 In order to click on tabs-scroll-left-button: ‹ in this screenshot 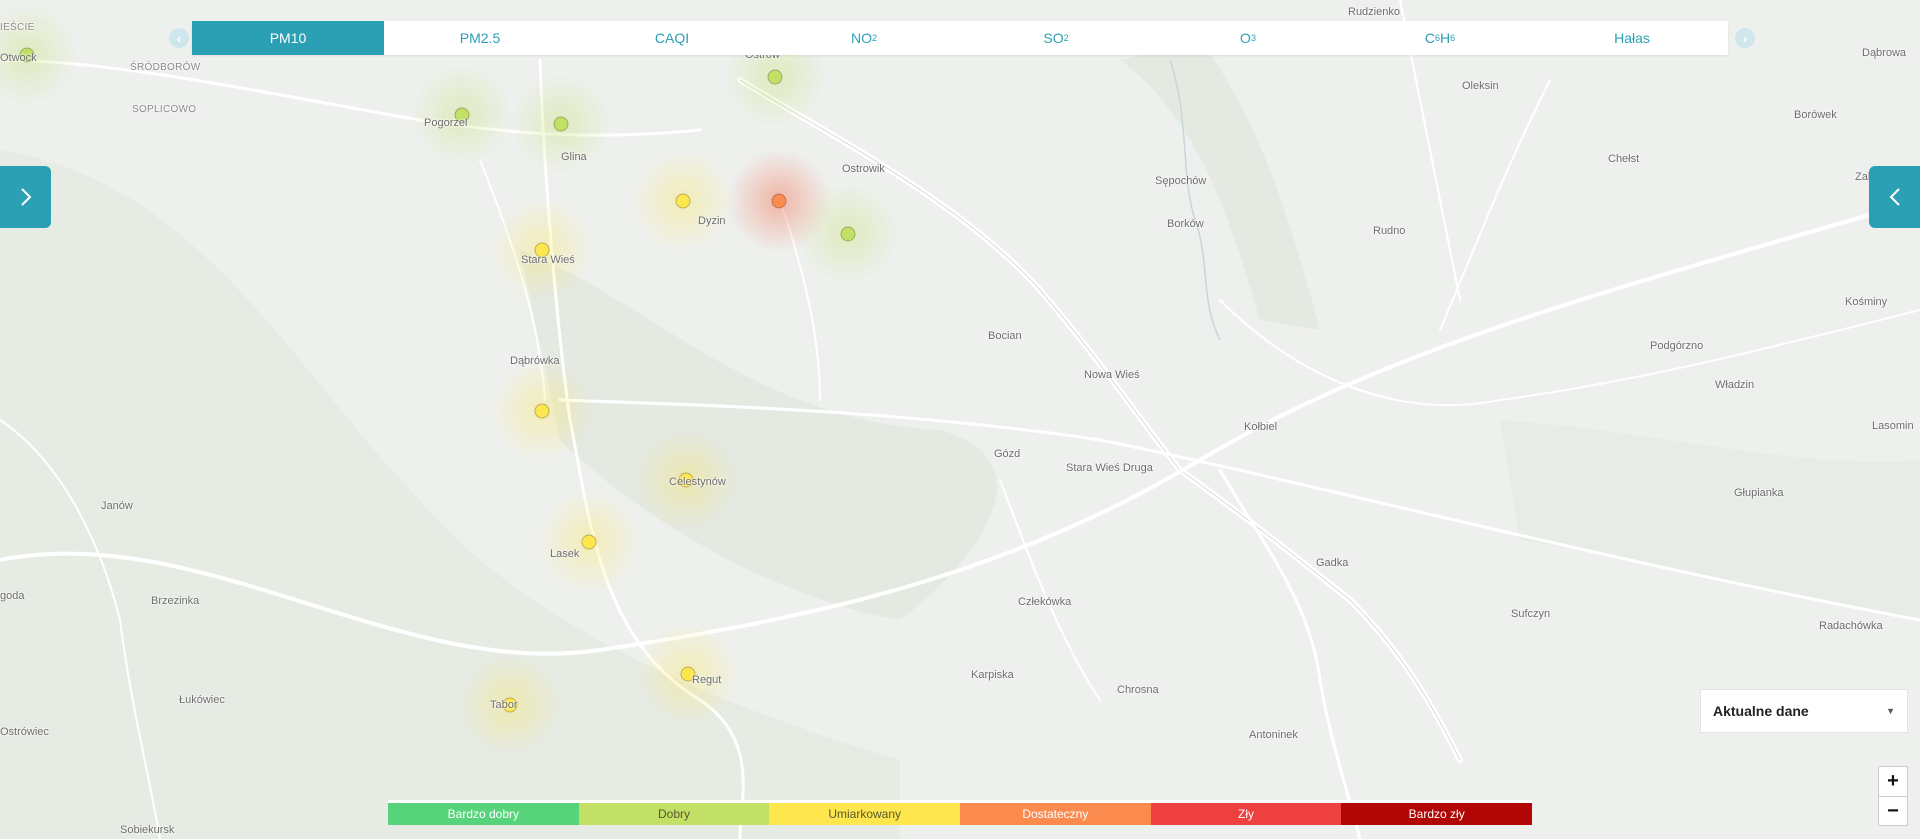, I will do `click(179, 38)`.